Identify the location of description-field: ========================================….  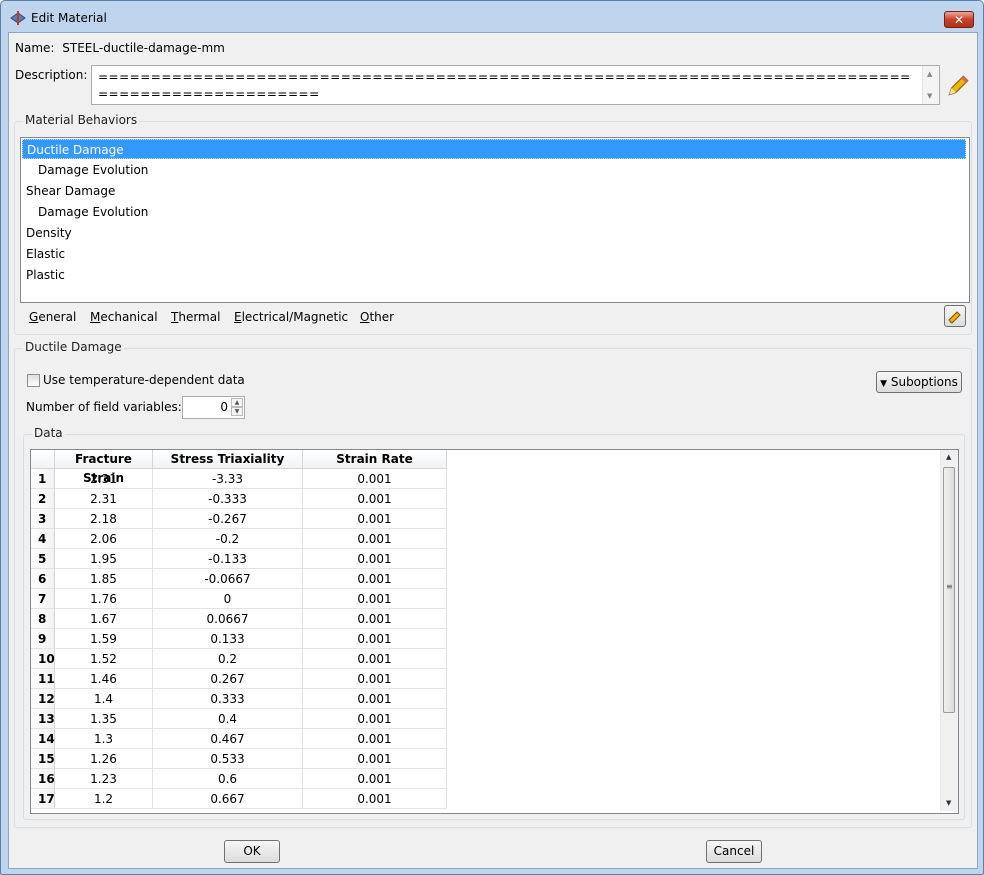
(515, 85).